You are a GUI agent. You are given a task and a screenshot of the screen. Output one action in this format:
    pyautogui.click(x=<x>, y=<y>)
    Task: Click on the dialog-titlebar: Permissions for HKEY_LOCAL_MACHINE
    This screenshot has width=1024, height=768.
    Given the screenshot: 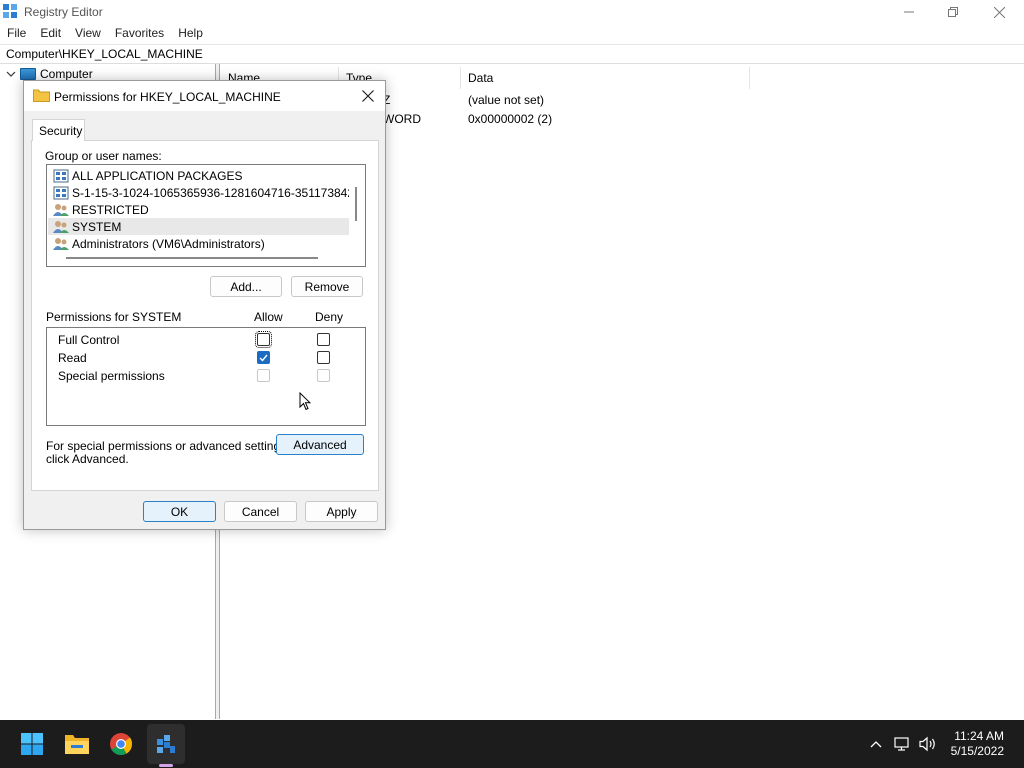 What is the action you would take?
    pyautogui.click(x=204, y=96)
    